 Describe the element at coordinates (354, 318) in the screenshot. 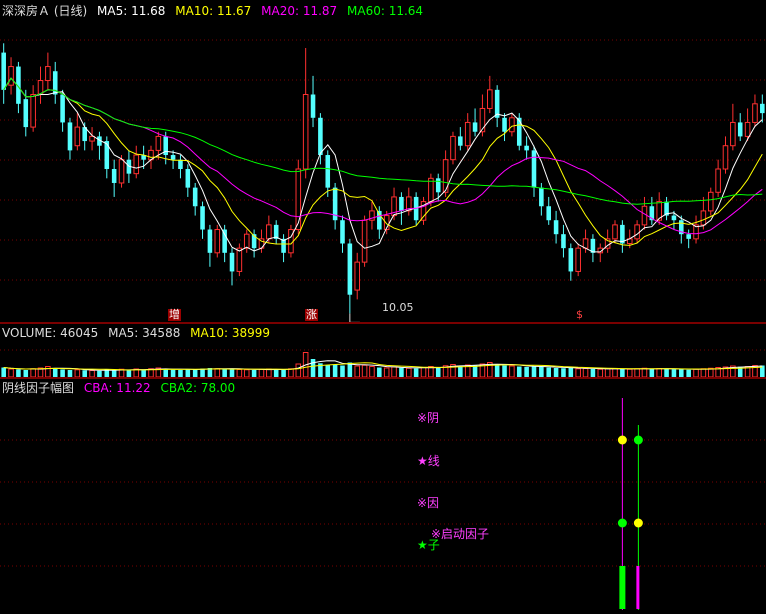

I see `low-pointer` at that location.